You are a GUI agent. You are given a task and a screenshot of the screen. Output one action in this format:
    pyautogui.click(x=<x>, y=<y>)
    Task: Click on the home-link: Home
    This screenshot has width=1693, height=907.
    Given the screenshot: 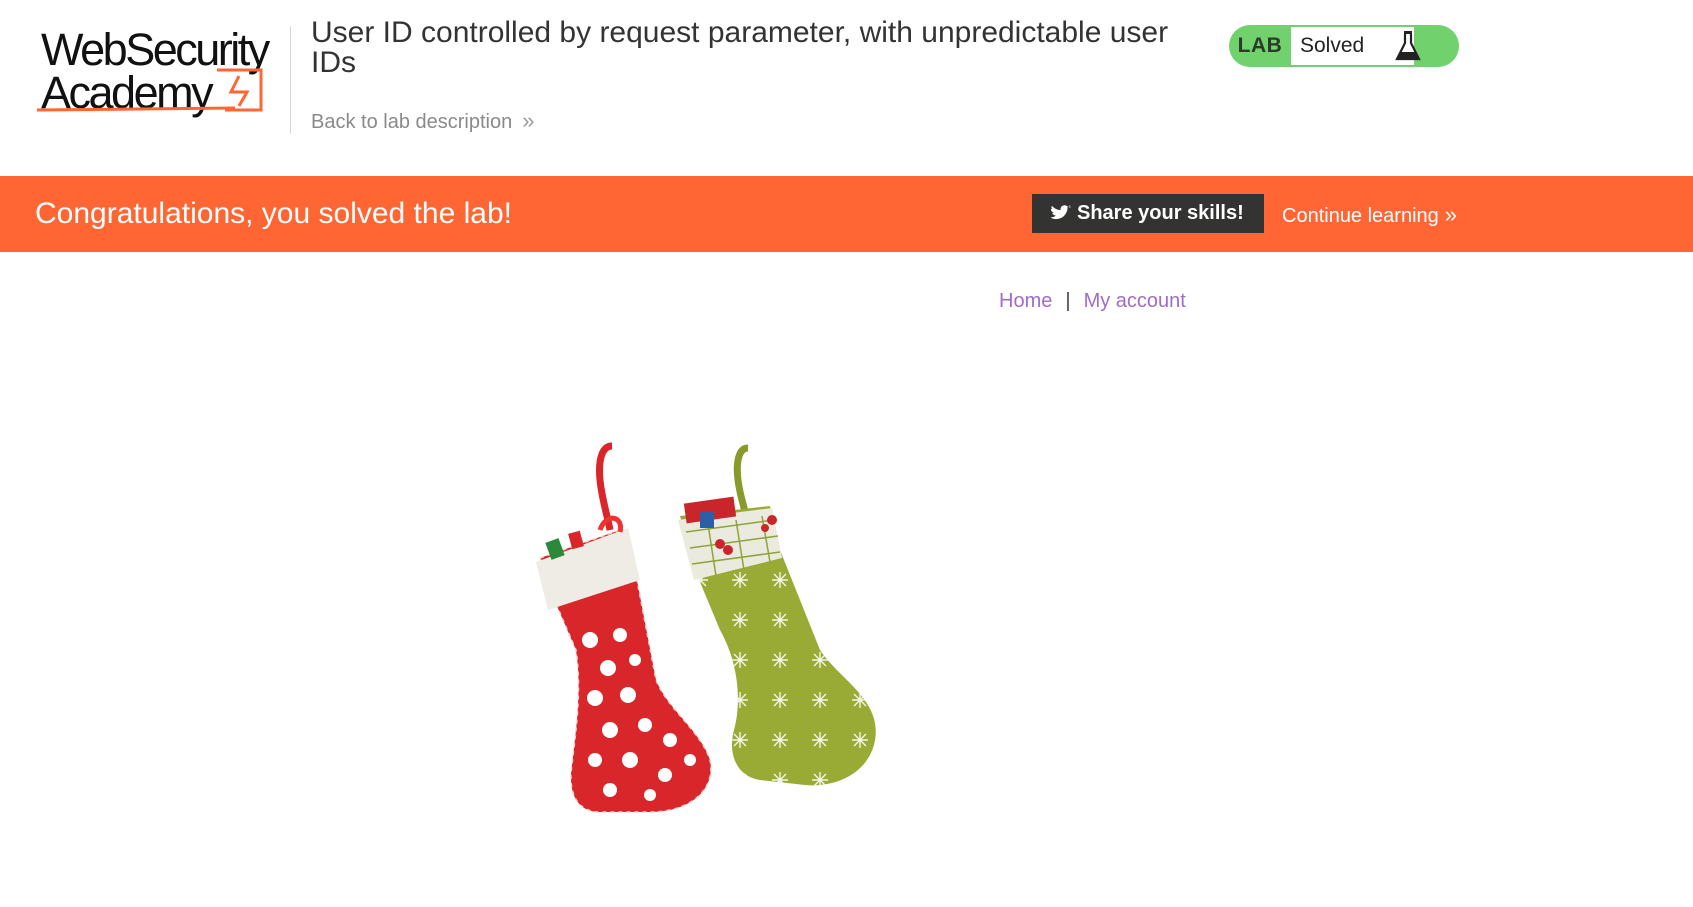 What is the action you would take?
    pyautogui.click(x=1025, y=301)
    